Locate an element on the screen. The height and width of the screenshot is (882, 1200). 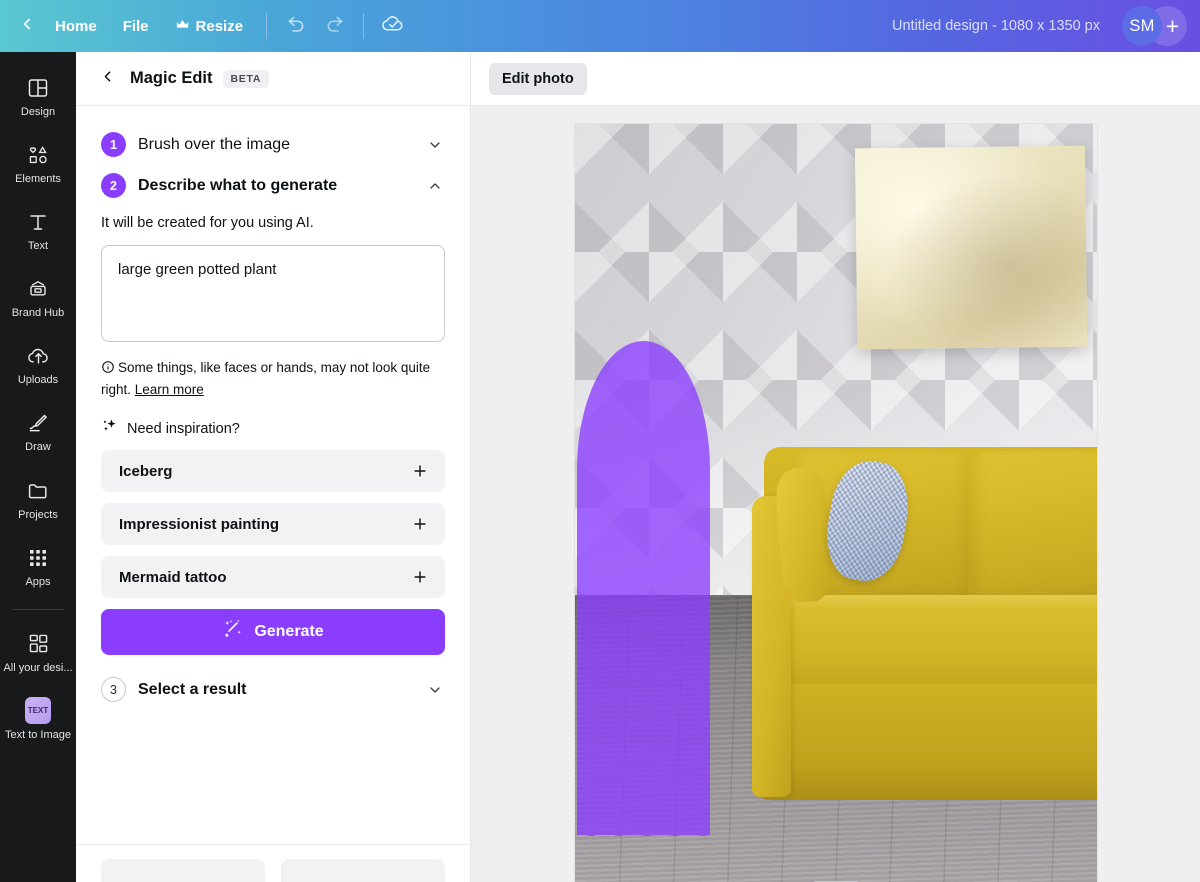
redo-button is located at coordinates (334, 26).